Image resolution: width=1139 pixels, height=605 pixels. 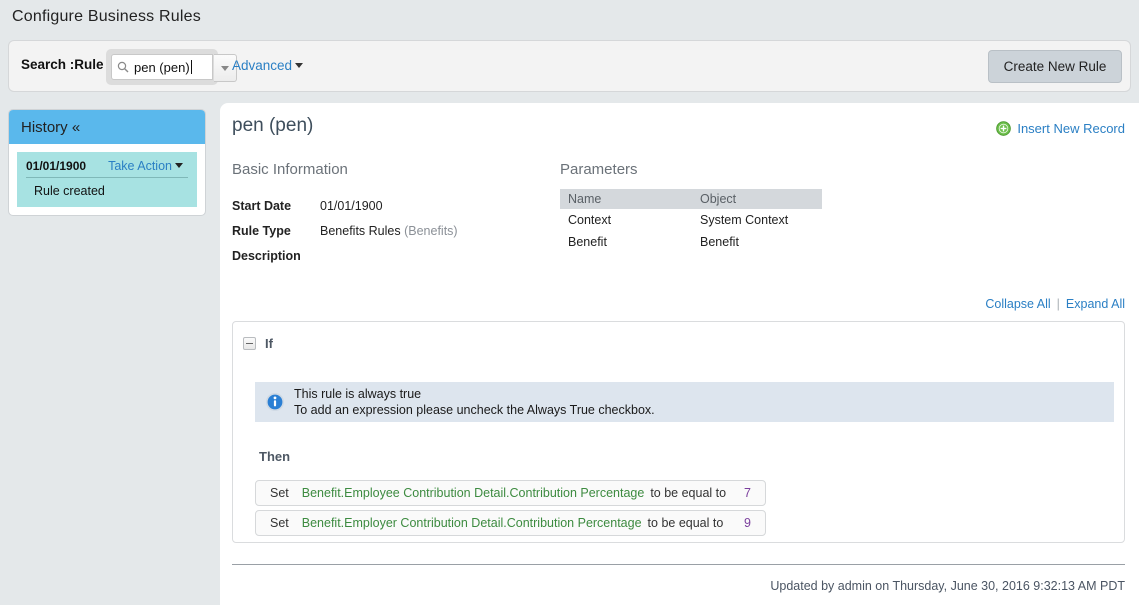 I want to click on cell-param-name: Context, so click(x=590, y=220).